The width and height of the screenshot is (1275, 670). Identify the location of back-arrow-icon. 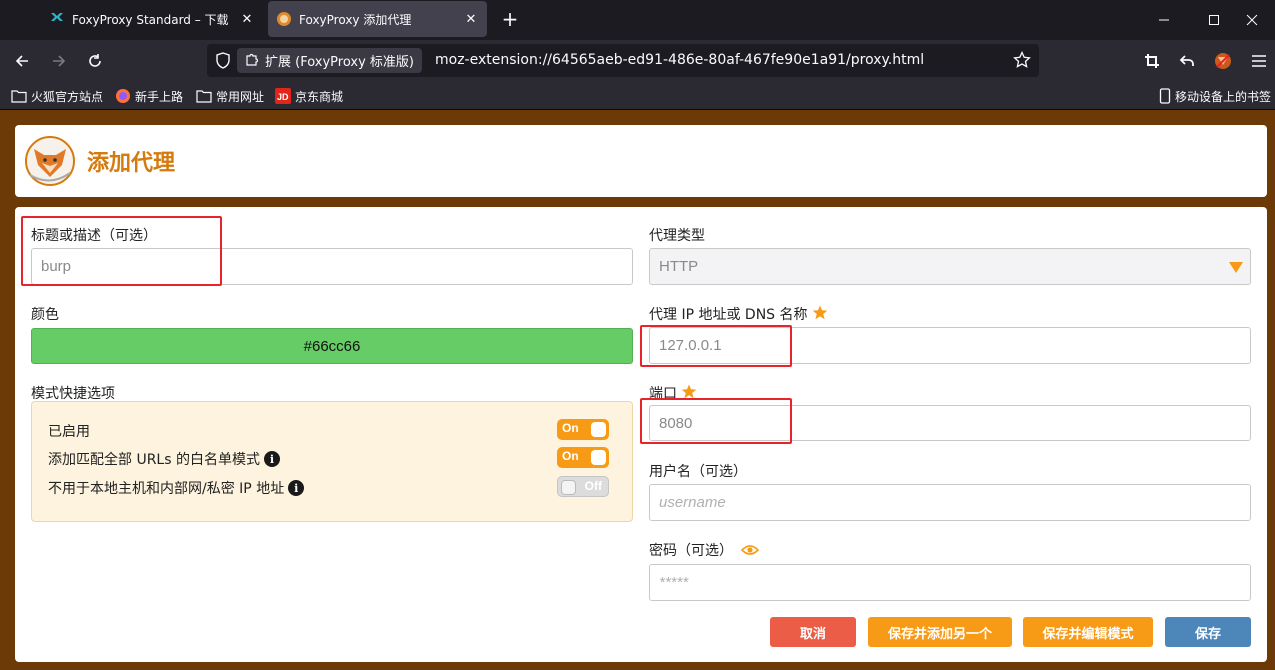
(22, 61).